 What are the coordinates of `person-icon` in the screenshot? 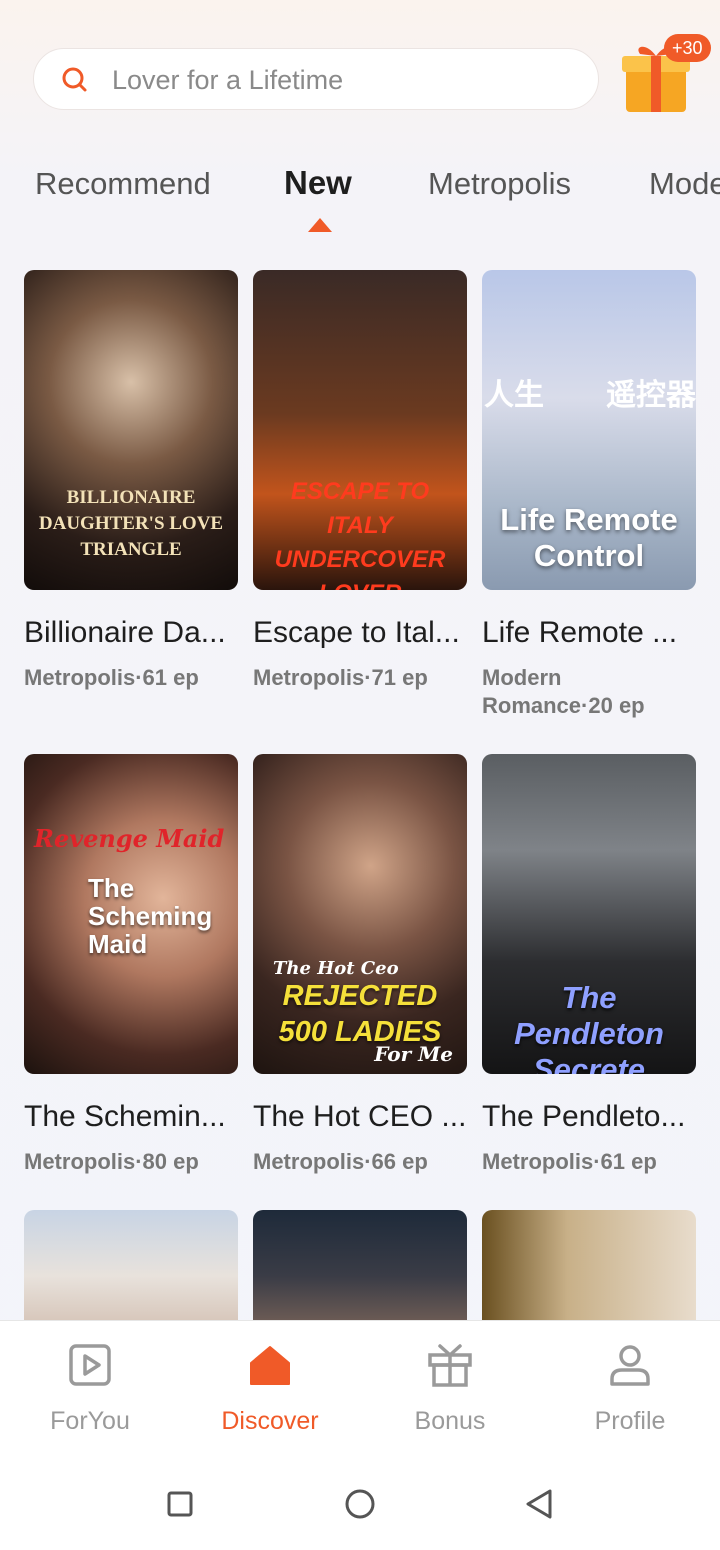 It's located at (630, 1365).